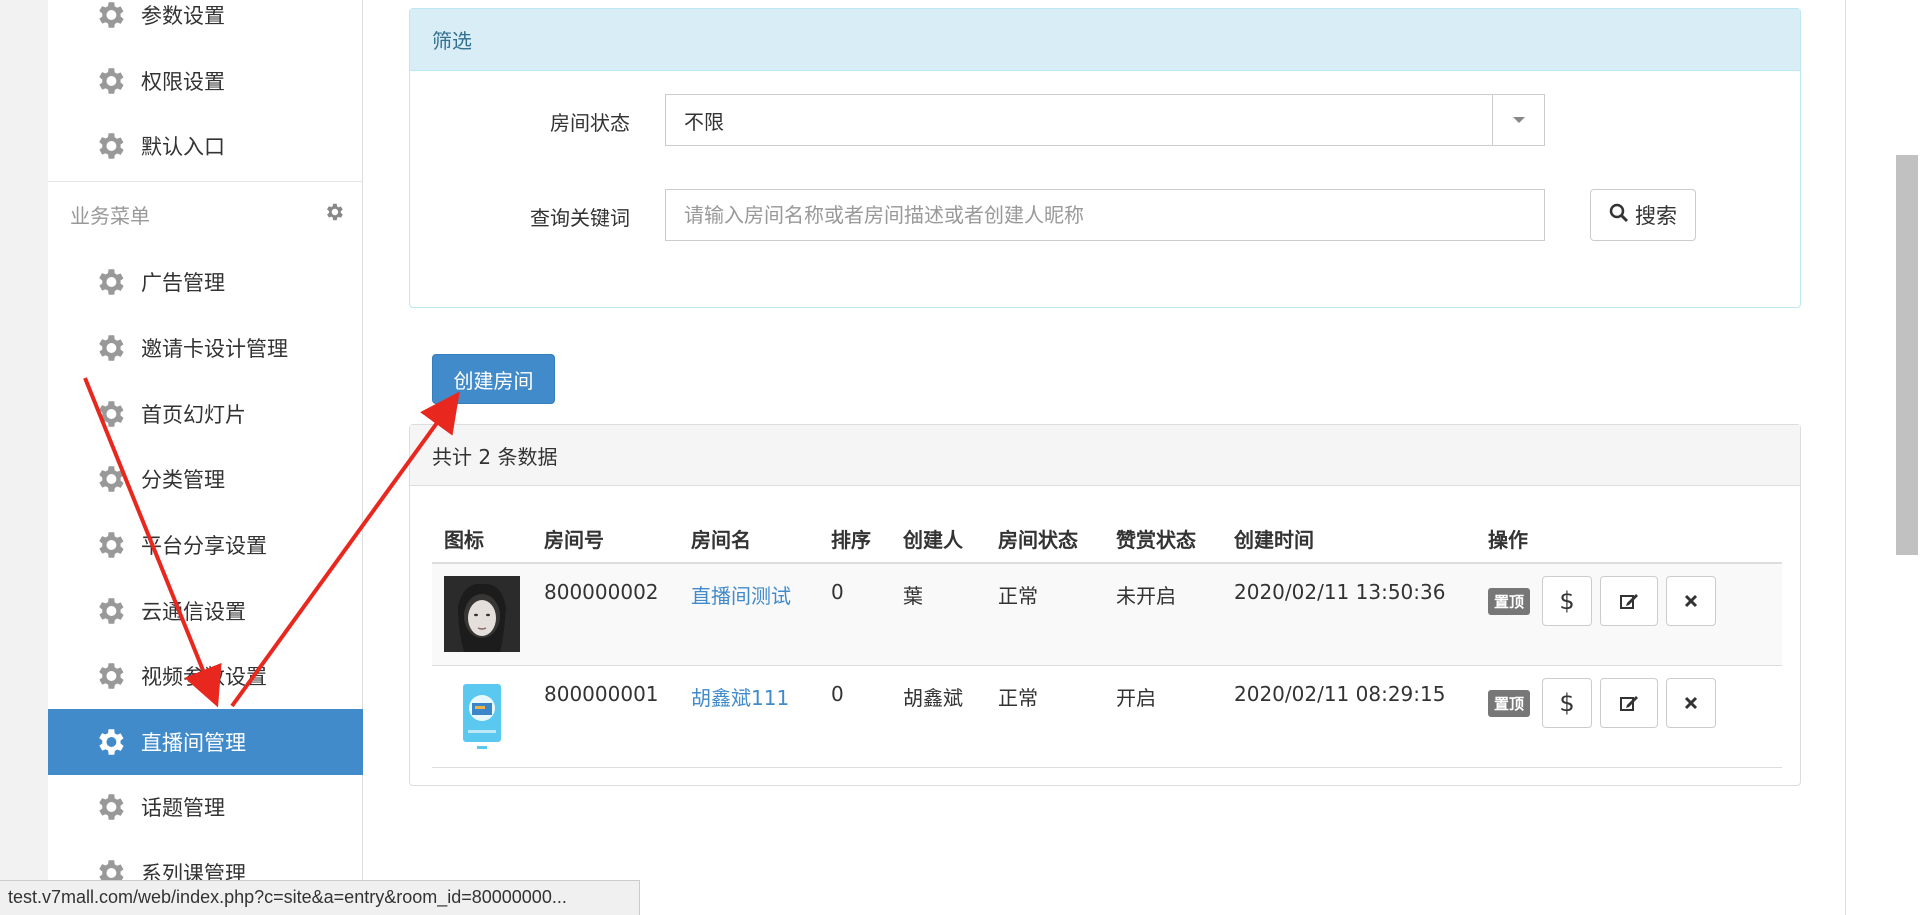  I want to click on sidebar-item-label: 默认入口, so click(183, 147).